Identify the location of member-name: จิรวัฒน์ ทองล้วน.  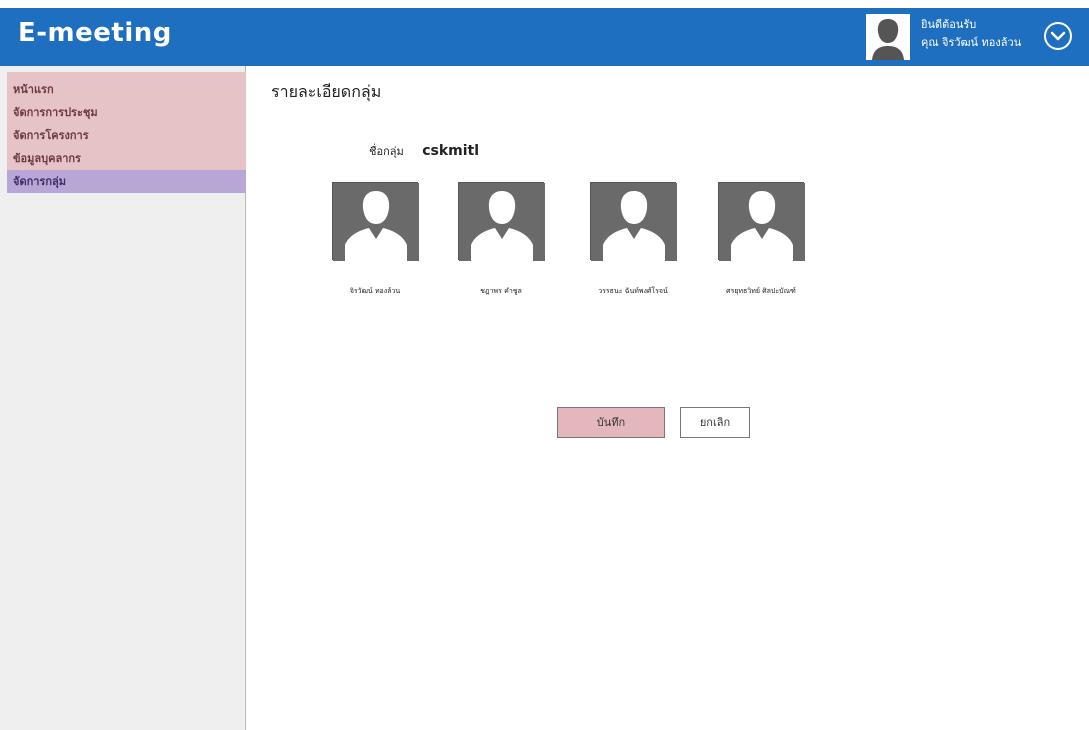
(375, 291).